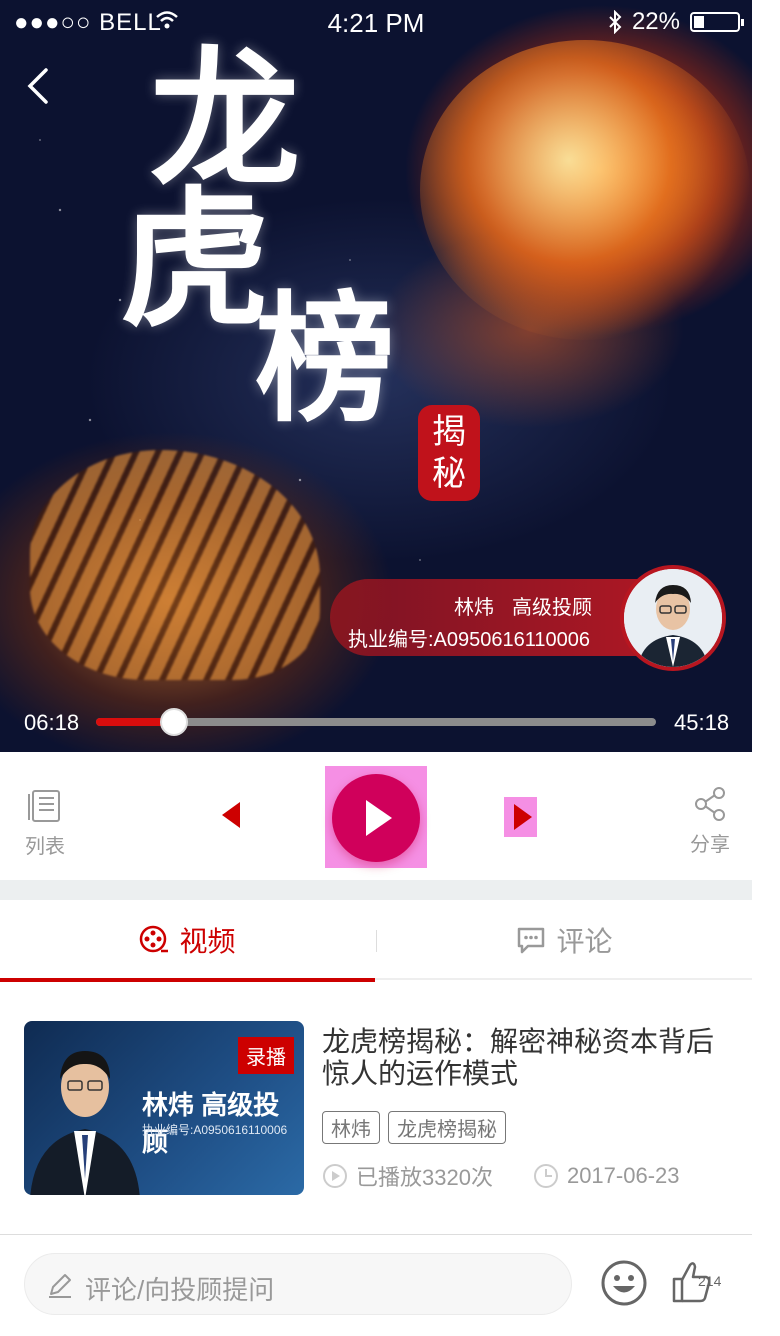  I want to click on film-reel-icon, so click(154, 940).